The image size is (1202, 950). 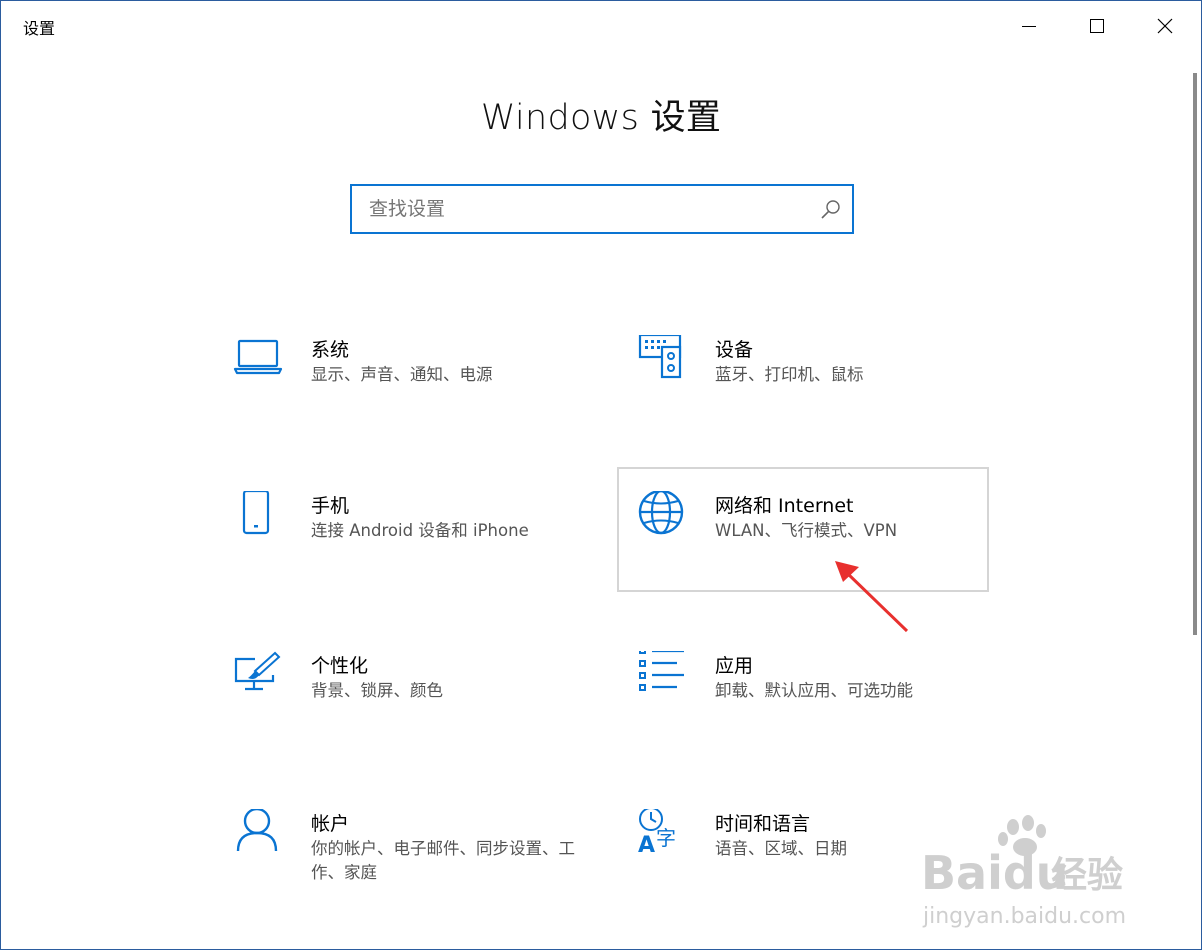 What do you see at coordinates (39, 28) in the screenshot?
I see `window-title: 设置` at bounding box center [39, 28].